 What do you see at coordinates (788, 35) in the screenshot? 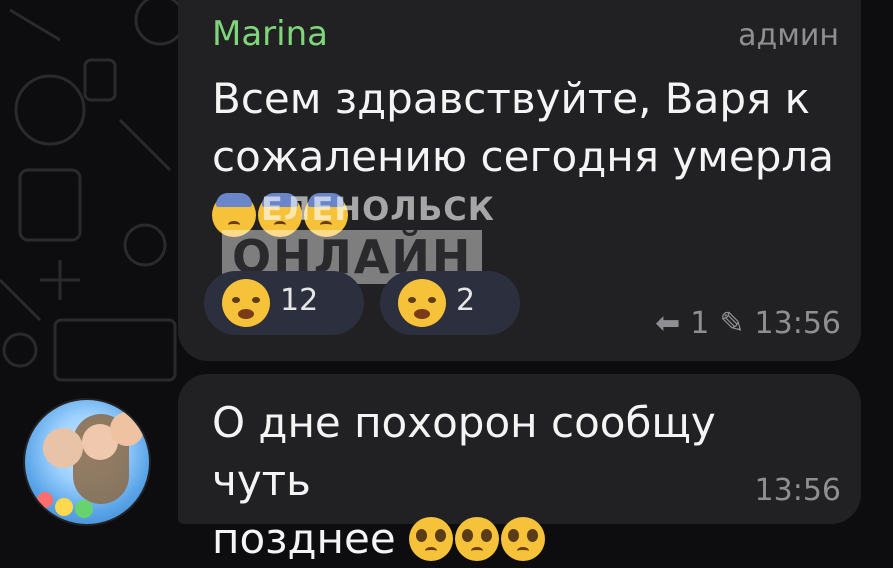
I see `admin-badge: админ` at bounding box center [788, 35].